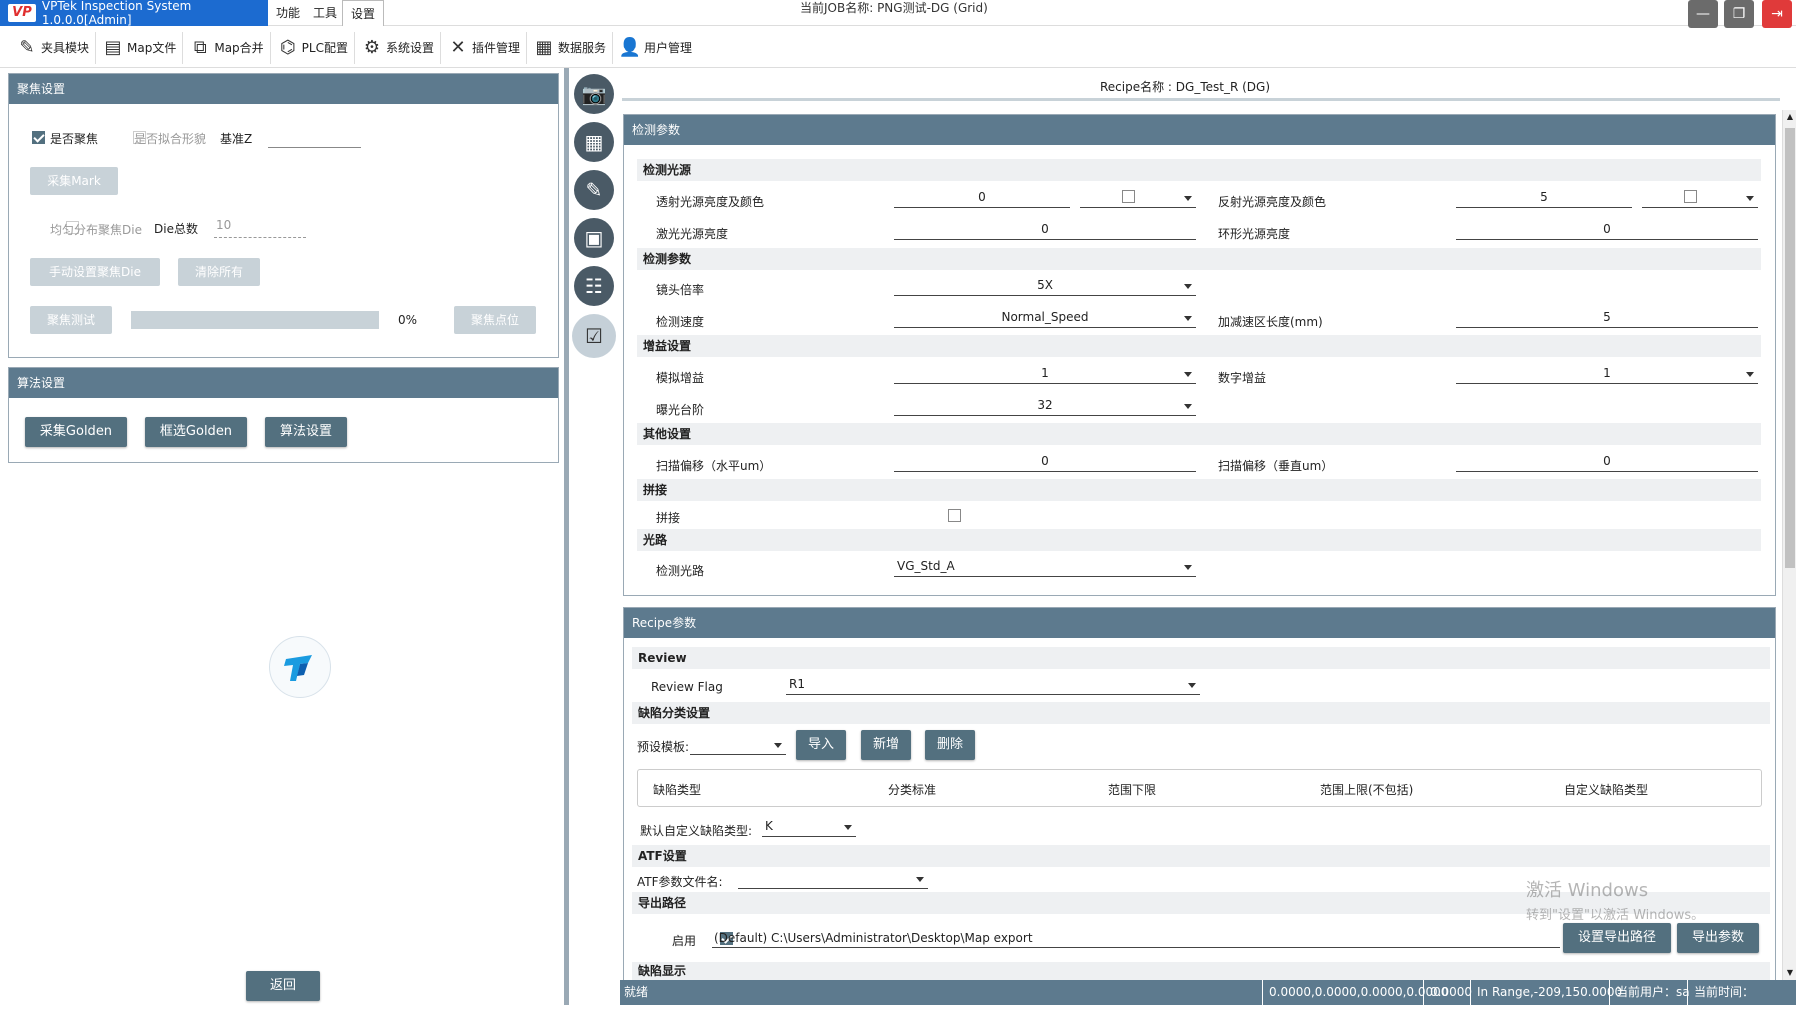 This screenshot has width=1796, height=1030. I want to click on toolbar-fixture: ✎ 夹具模块, so click(53, 47).